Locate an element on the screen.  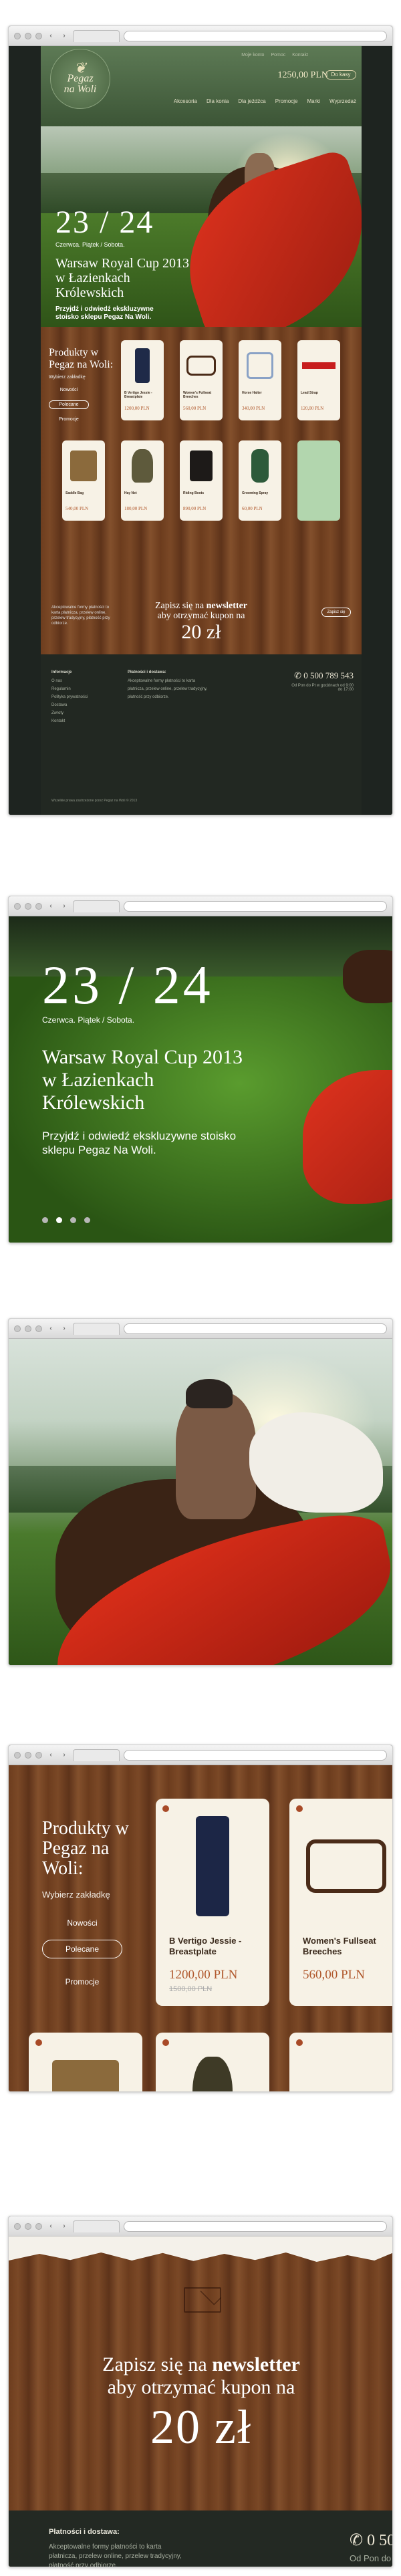
newsletter-bold: newsletter is located at coordinates (226, 606).